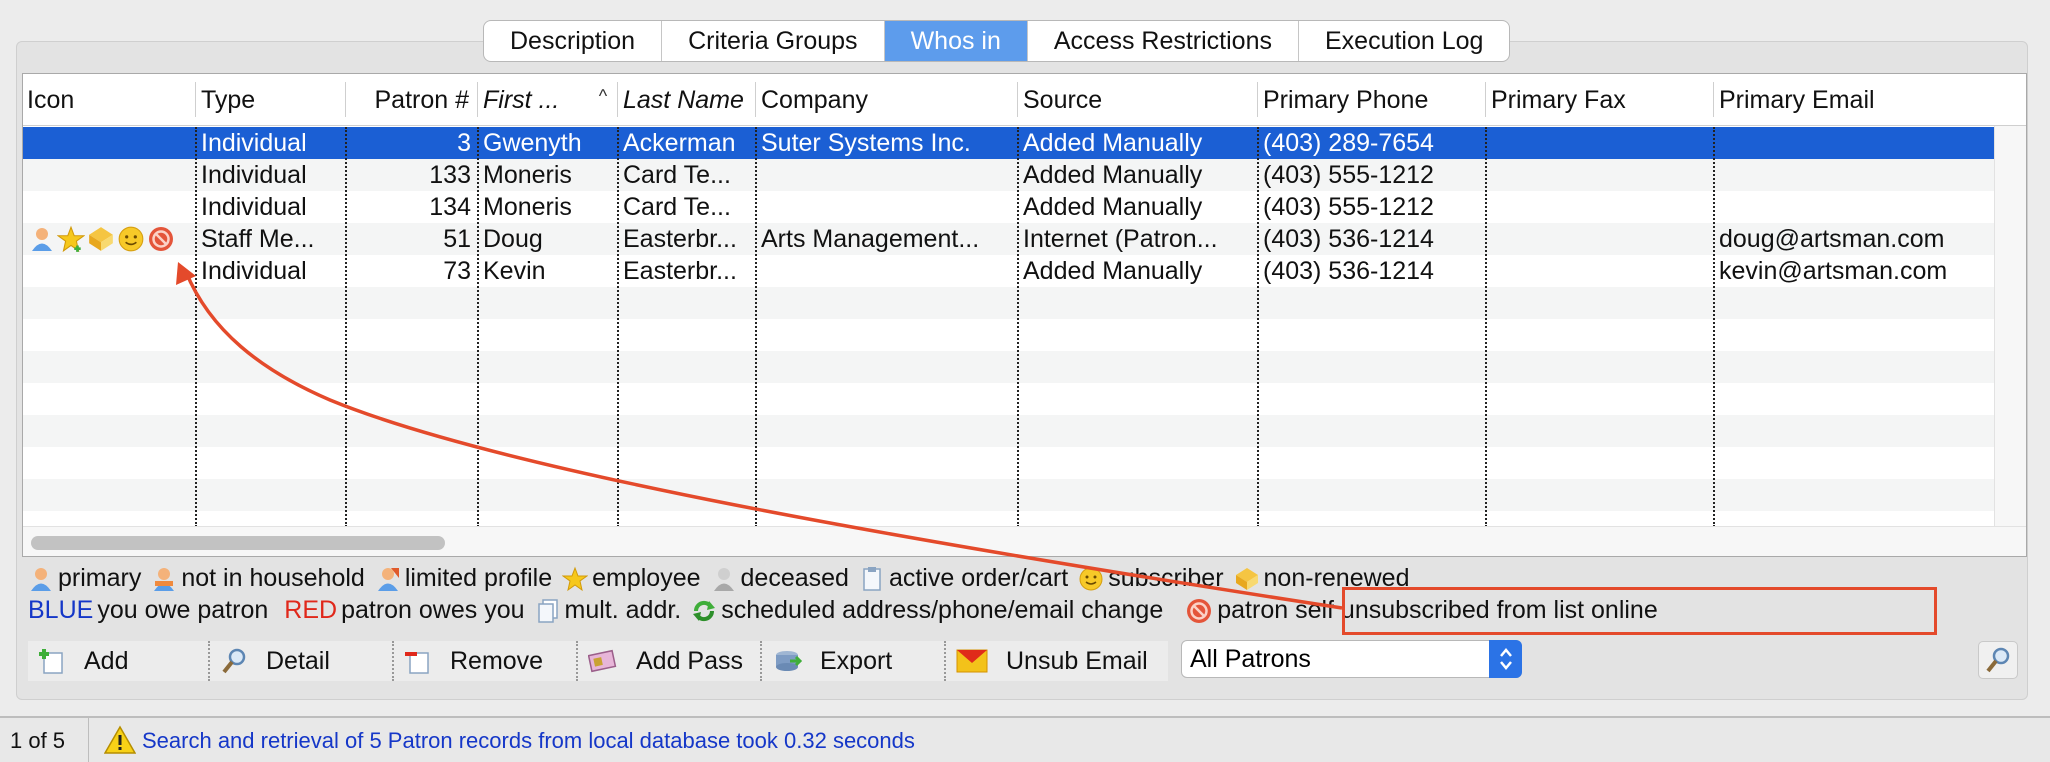  Describe the element at coordinates (872, 578) in the screenshot. I see `active-order-icon` at that location.